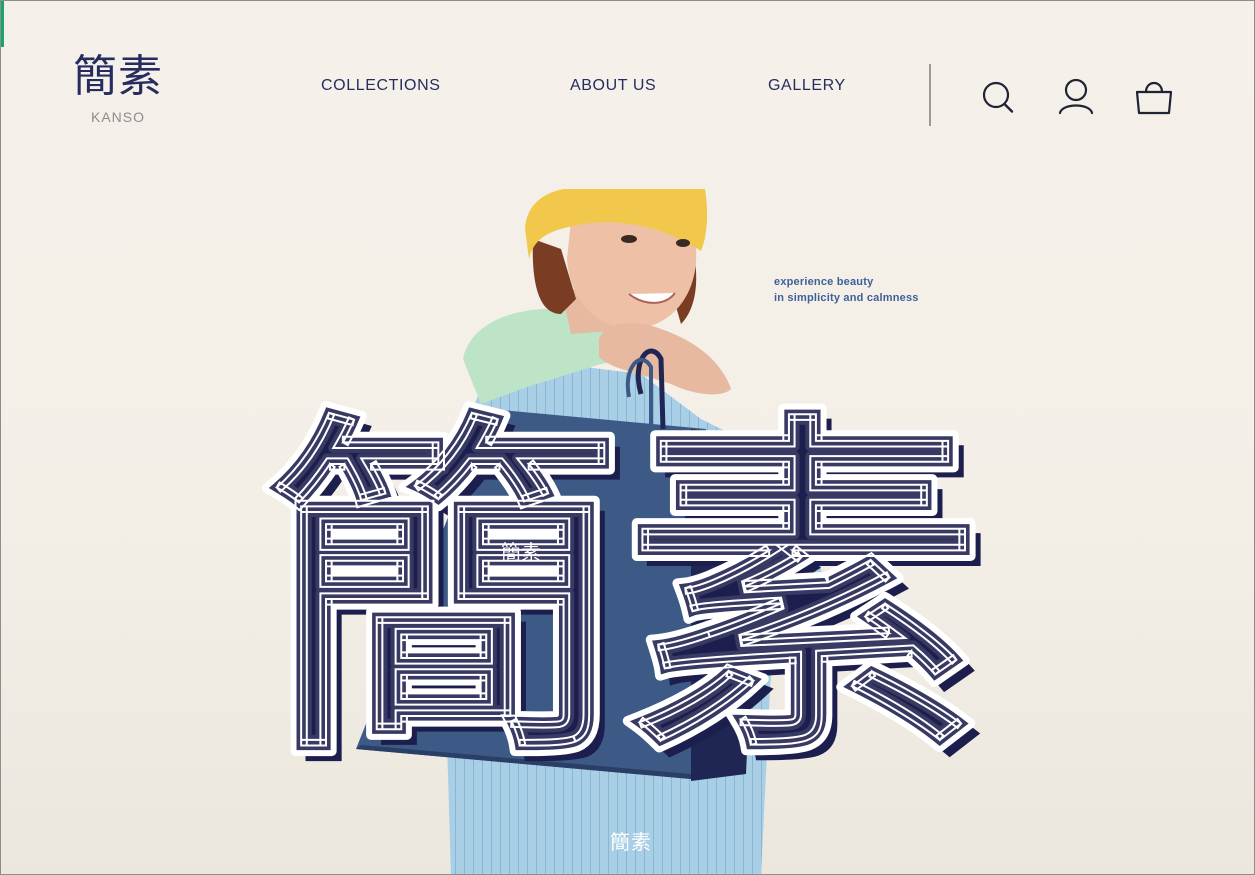  Describe the element at coordinates (381, 86) in the screenshot. I see `nav-collections: COLLECTIONS` at that location.